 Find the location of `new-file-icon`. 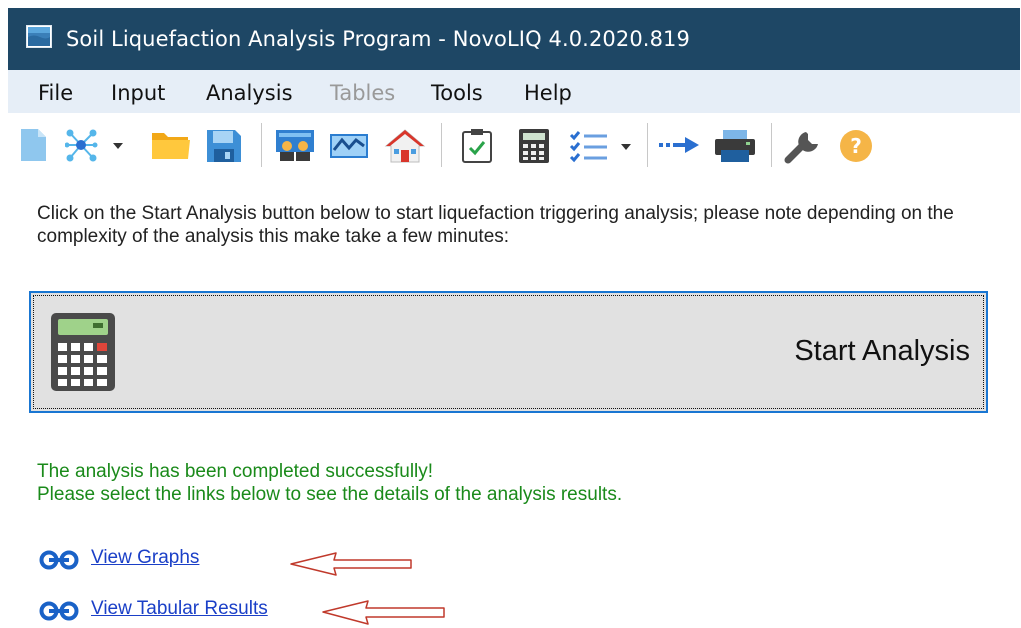

new-file-icon is located at coordinates (38, 145).